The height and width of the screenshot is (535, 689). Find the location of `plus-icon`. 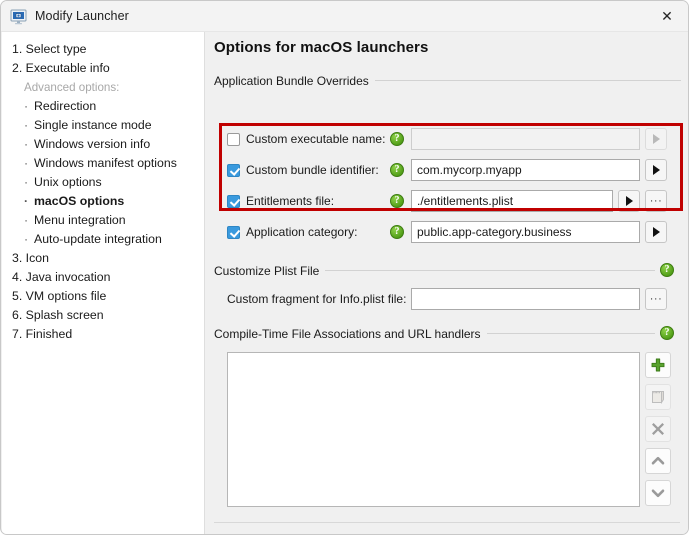

plus-icon is located at coordinates (658, 365).